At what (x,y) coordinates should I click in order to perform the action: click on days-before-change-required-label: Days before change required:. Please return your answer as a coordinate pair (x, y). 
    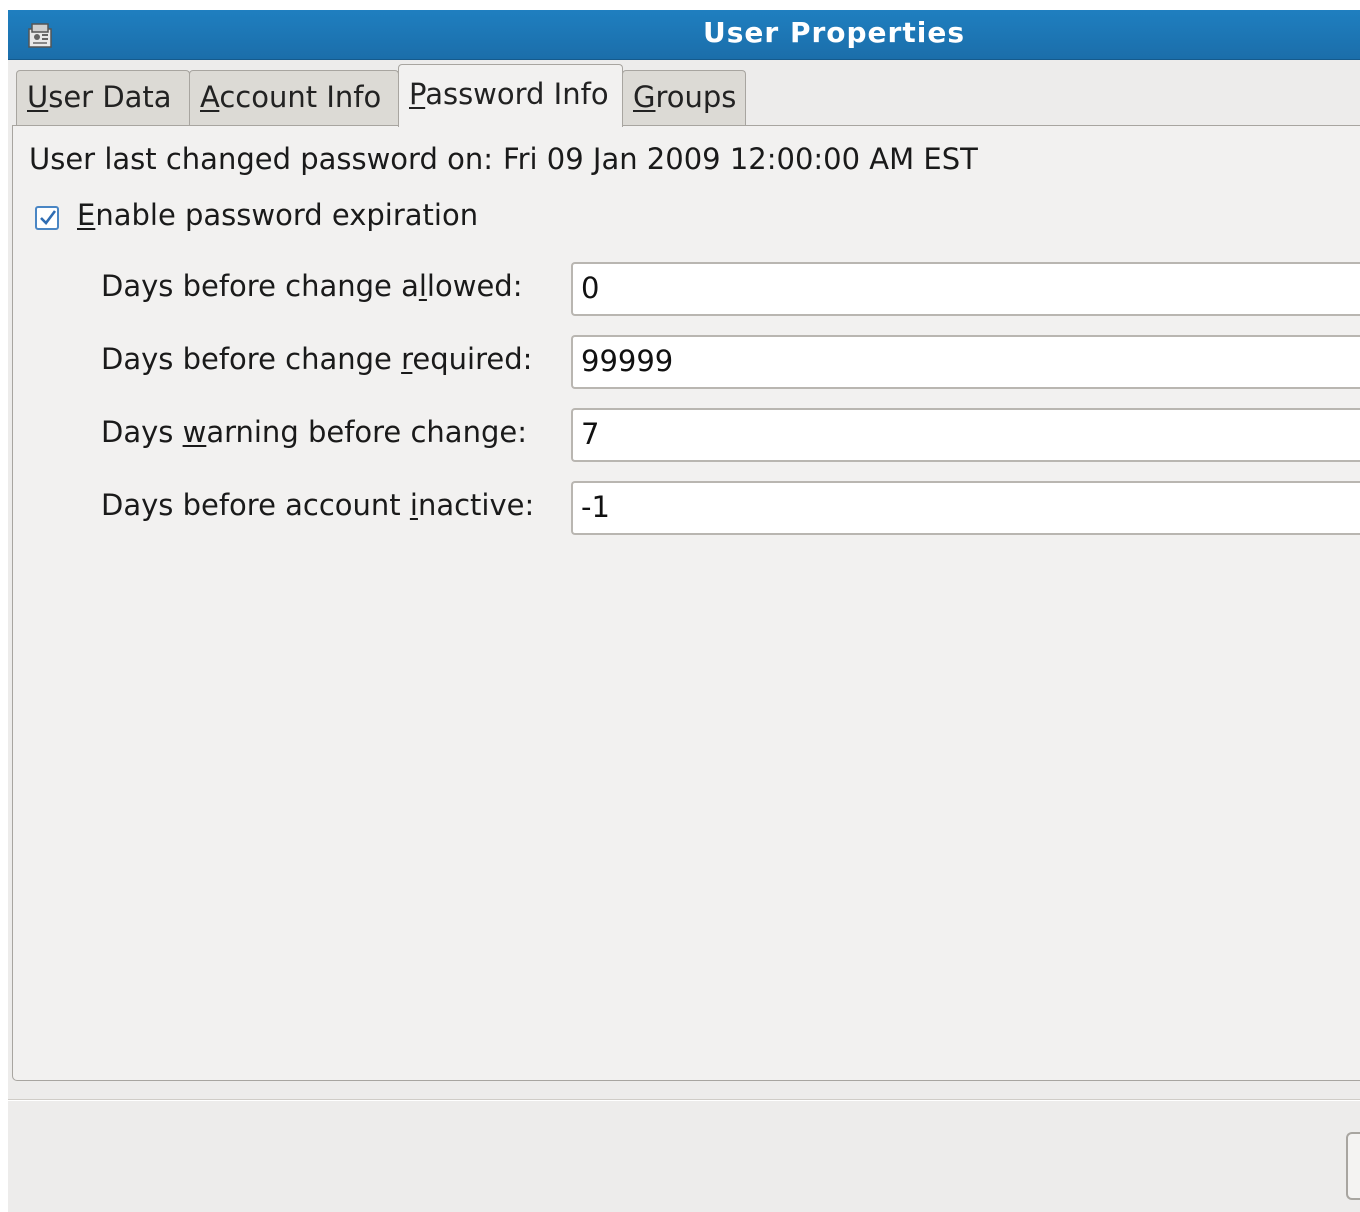
    Looking at the image, I should click on (316, 359).